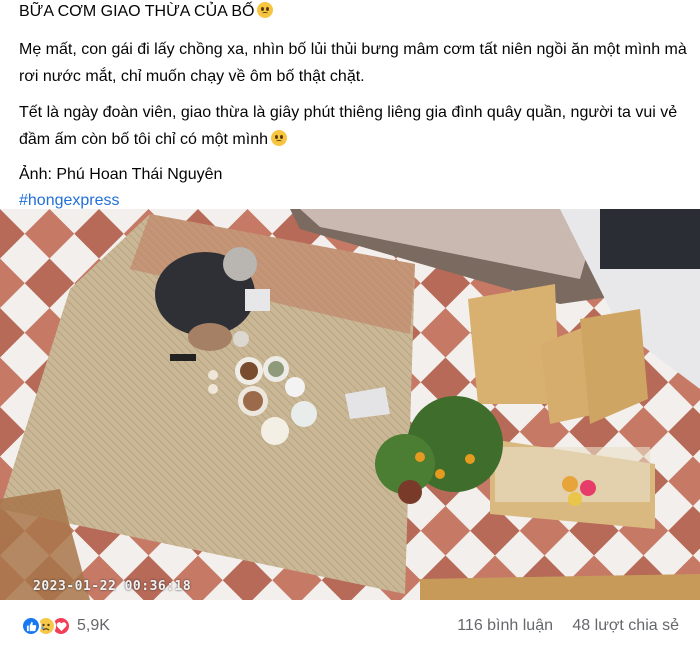  Describe the element at coordinates (31, 626) in the screenshot. I see `like-icon` at that location.